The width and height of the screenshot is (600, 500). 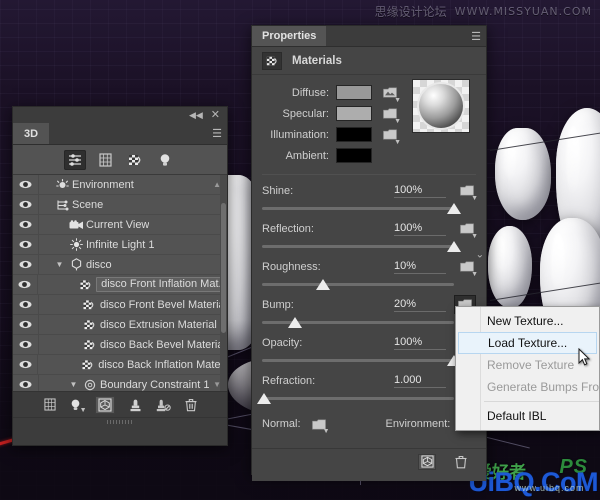 I want to click on list-item: disco Back Bevel Material, so click(x=120, y=345).